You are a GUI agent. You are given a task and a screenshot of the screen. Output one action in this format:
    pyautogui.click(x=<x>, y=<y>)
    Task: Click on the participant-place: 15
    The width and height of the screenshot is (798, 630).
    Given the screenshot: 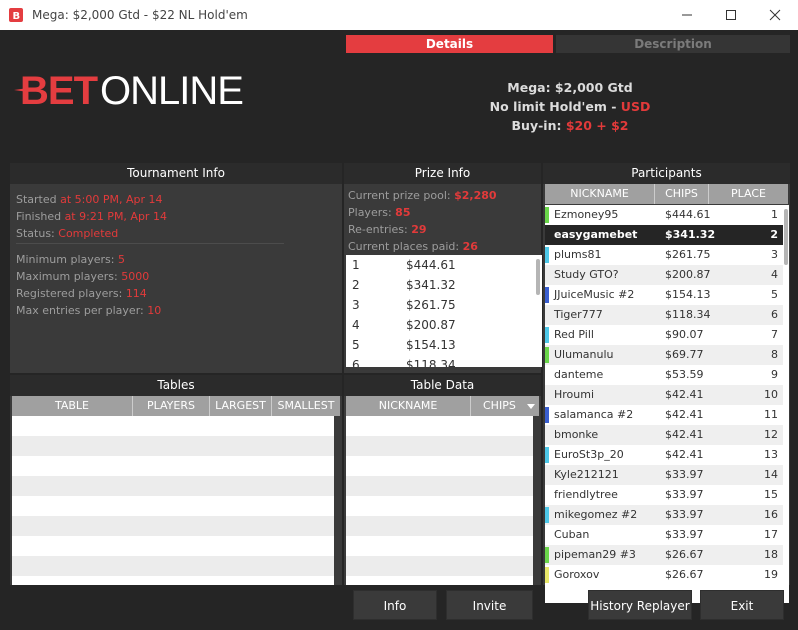 What is the action you would take?
    pyautogui.click(x=771, y=494)
    